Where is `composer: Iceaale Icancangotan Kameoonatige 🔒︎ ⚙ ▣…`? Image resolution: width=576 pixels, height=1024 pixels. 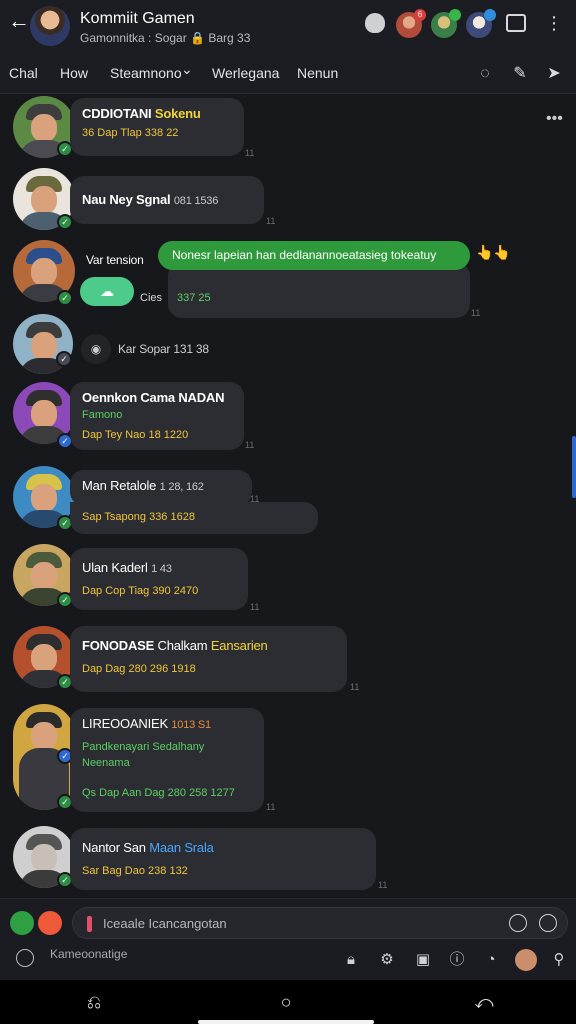 composer: Iceaale Icancangotan Kameoonatige 🔒︎ ⚙ ▣… is located at coordinates (288, 939).